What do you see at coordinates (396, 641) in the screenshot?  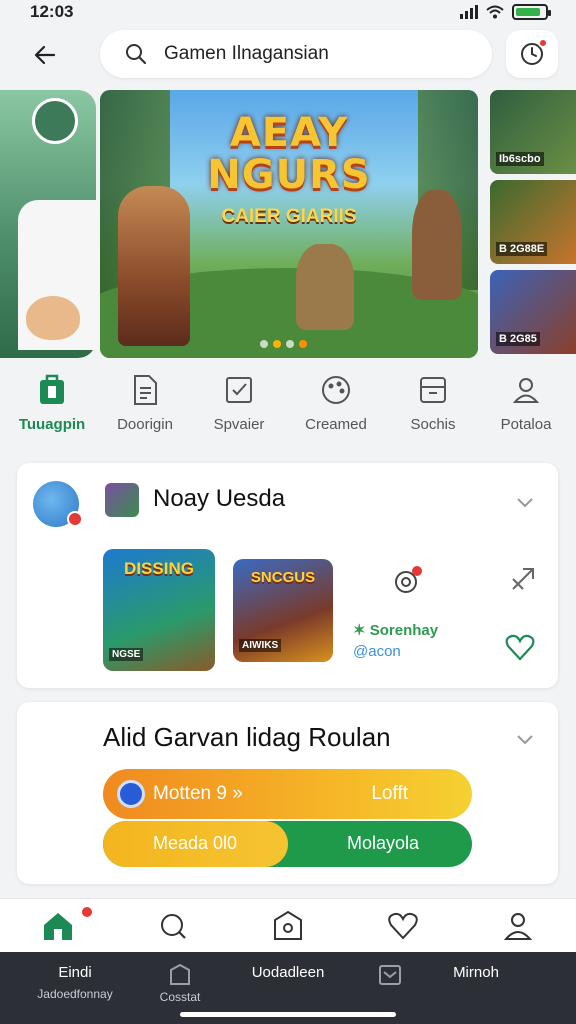 I see `card-meta: ✶ Sorenhay @acon` at bounding box center [396, 641].